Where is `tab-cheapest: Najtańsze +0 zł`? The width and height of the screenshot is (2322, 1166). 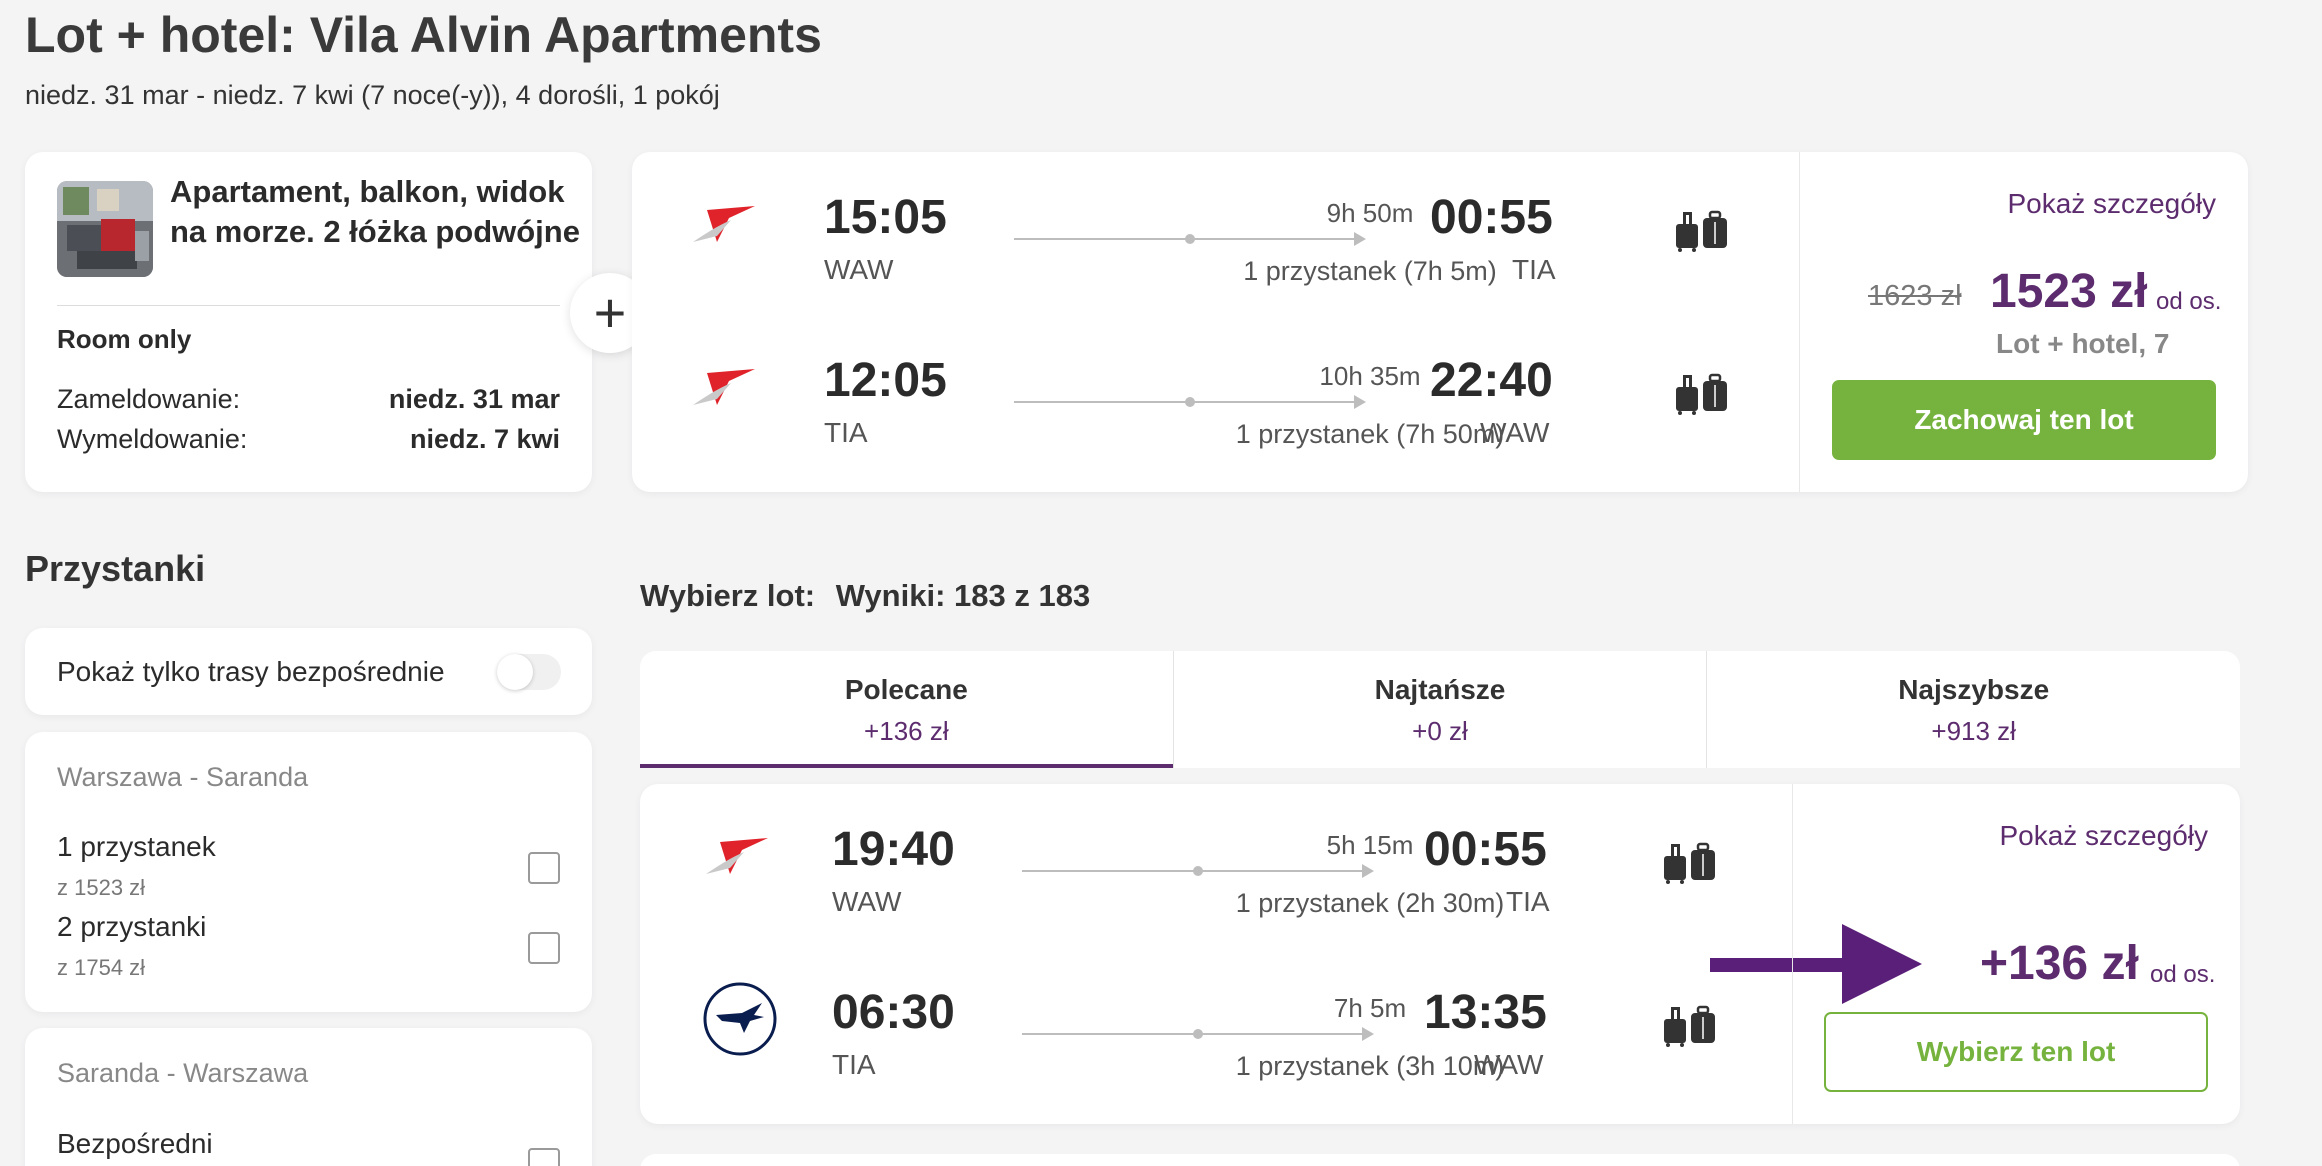
tab-cheapest: Najtańsze +0 zł is located at coordinates (1441, 709).